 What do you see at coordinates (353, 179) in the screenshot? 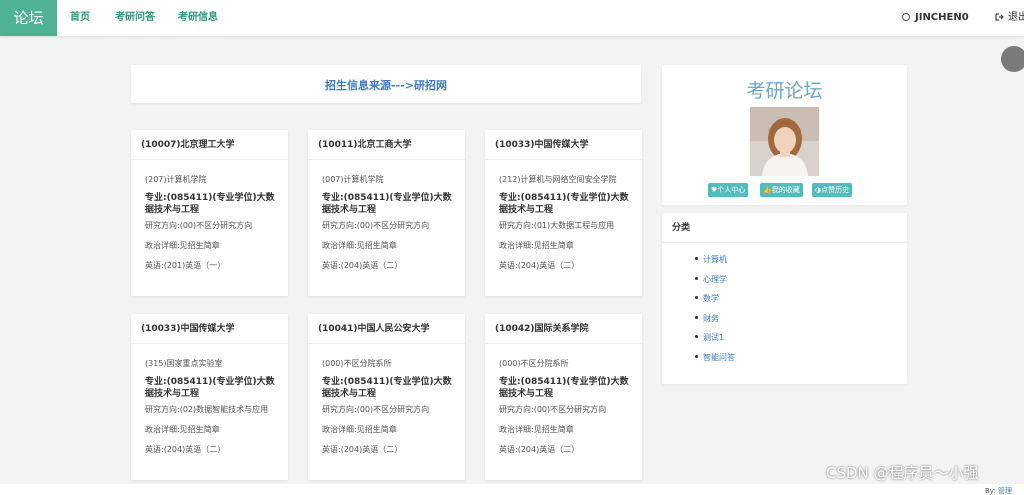
I see `card-college: (007)计算机学院` at bounding box center [353, 179].